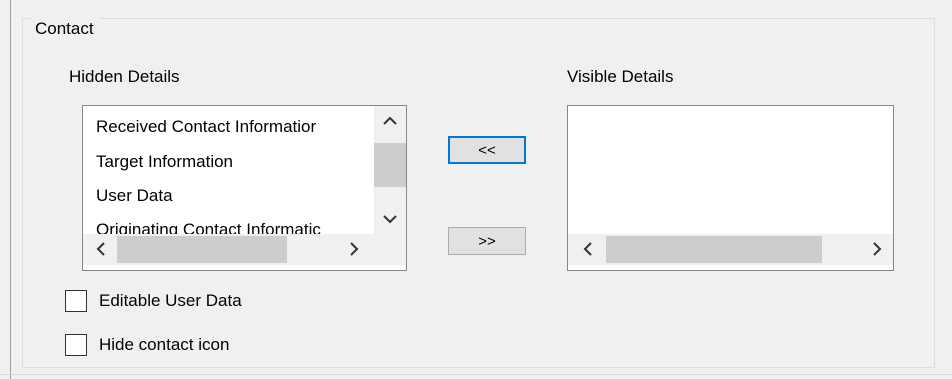 The height and width of the screenshot is (379, 952). What do you see at coordinates (487, 150) in the screenshot?
I see `move-to-hidden-button: <<` at bounding box center [487, 150].